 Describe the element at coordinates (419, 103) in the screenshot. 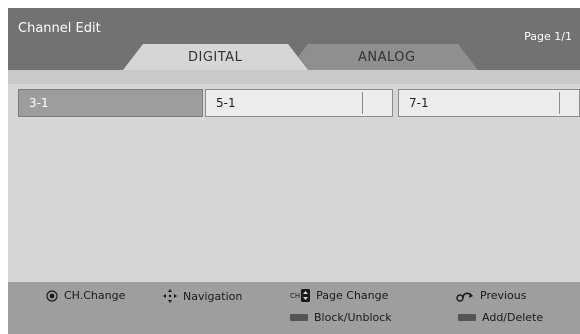

I see `channel-label: 7-1` at that location.